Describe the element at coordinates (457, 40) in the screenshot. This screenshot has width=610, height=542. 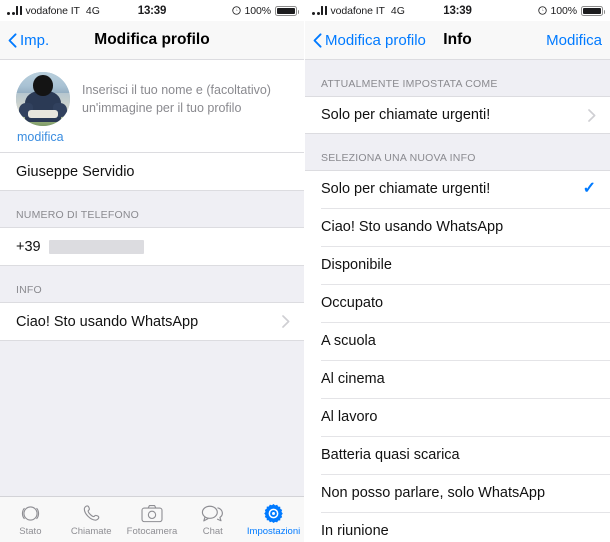
I see `nav-bar-right: Modifica profilo Info Modifica` at that location.